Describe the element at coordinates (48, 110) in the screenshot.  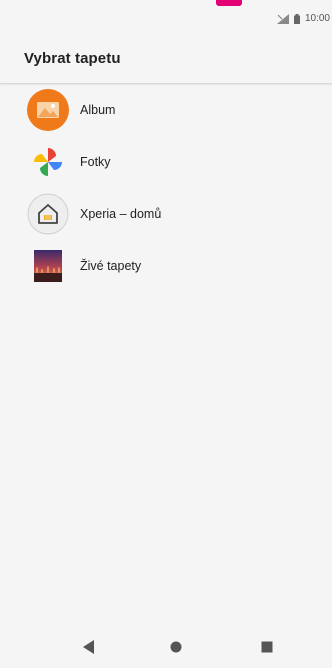
I see `album-icon` at that location.